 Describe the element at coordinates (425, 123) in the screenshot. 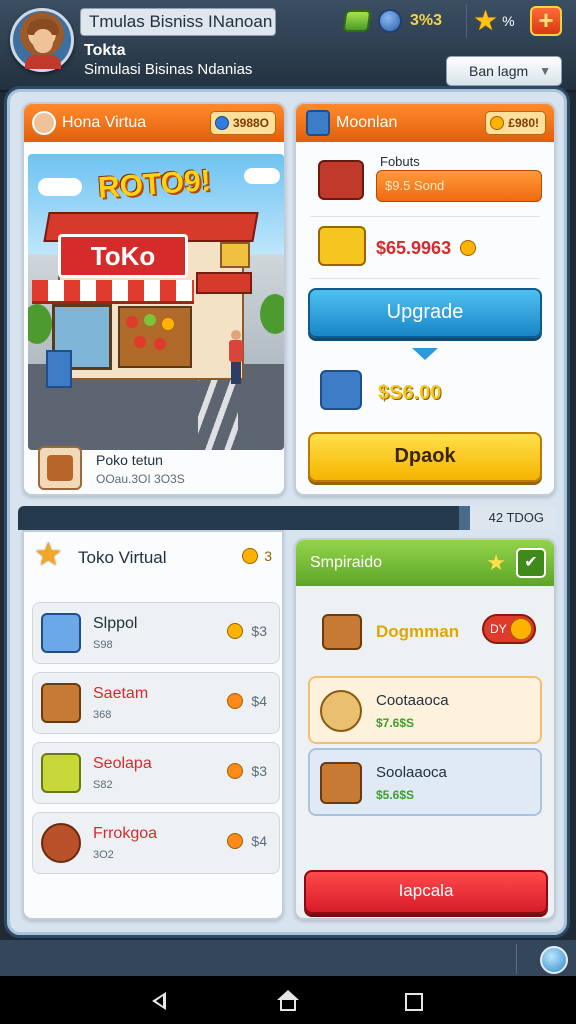

I see `upgrade-panel-header: Moonlan £980!` at that location.